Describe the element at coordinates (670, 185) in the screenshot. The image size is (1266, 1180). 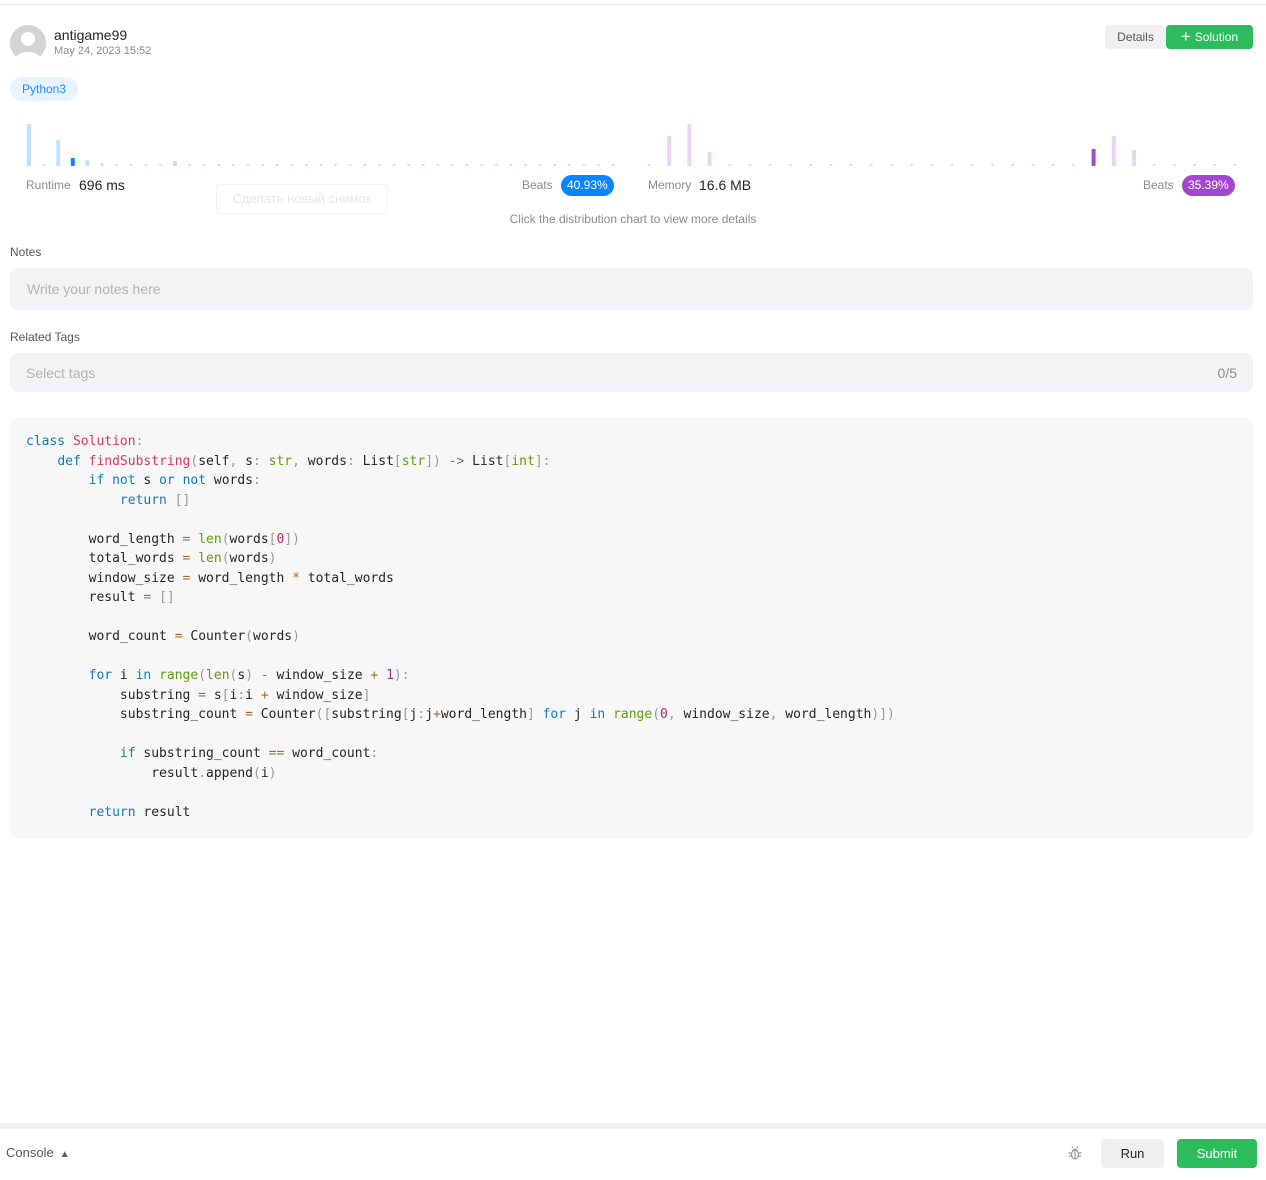
I see `memory-label: Memory` at that location.